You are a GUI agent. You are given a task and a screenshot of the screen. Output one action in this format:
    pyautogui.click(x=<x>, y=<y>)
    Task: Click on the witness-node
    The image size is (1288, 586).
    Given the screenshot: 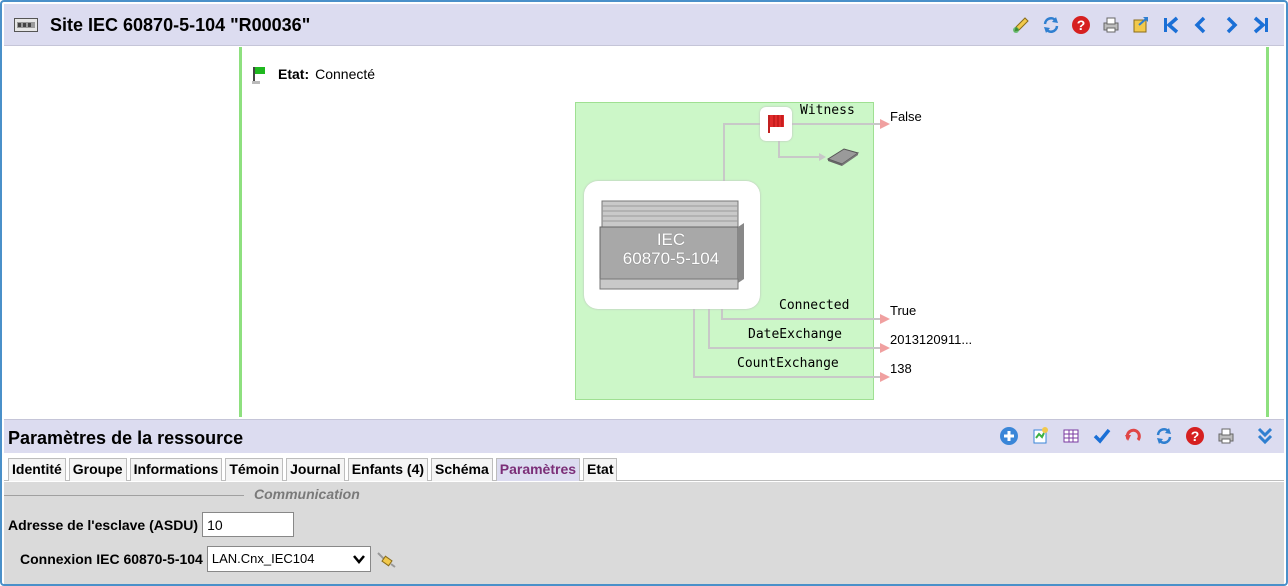 What is the action you would take?
    pyautogui.click(x=776, y=124)
    